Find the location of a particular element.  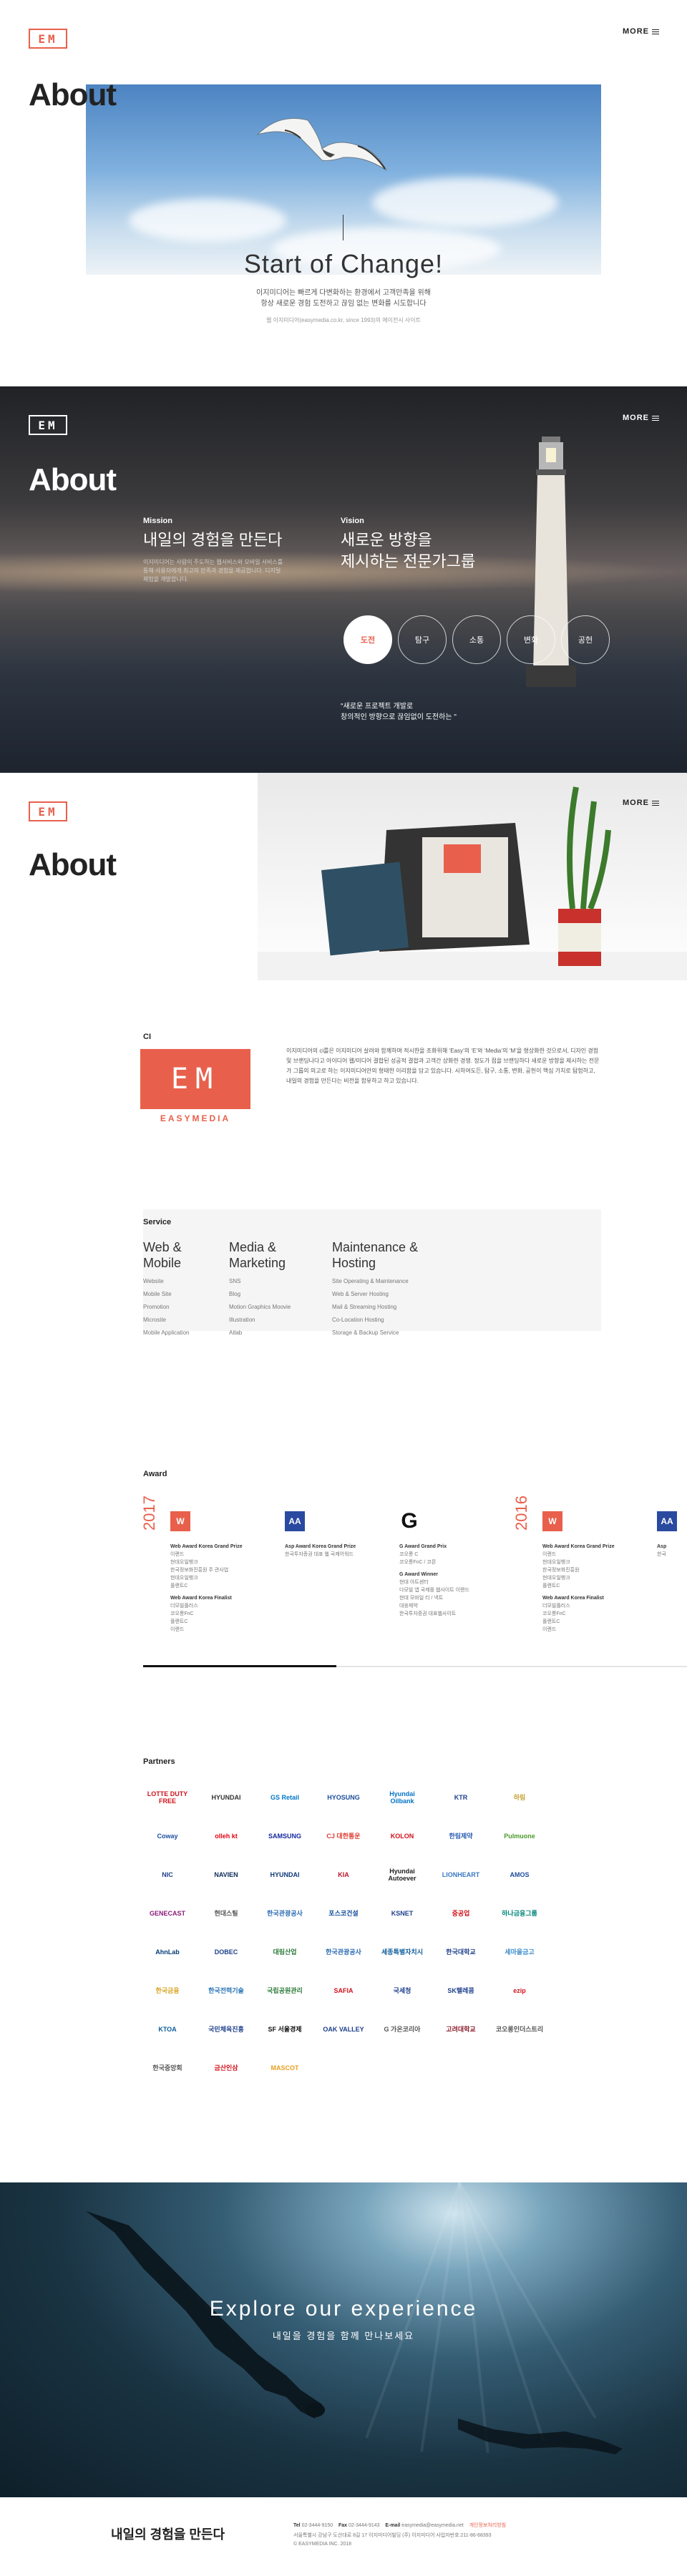

partner-logo: G 가온코리아 is located at coordinates (402, 2029).